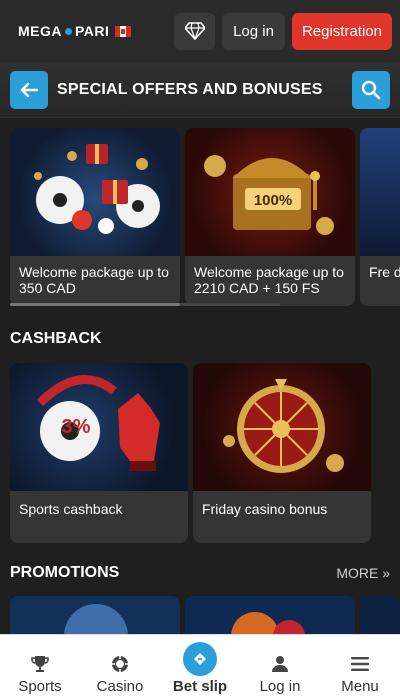 This screenshot has height=700, width=400. I want to click on nav-login: Log in, so click(280, 674).